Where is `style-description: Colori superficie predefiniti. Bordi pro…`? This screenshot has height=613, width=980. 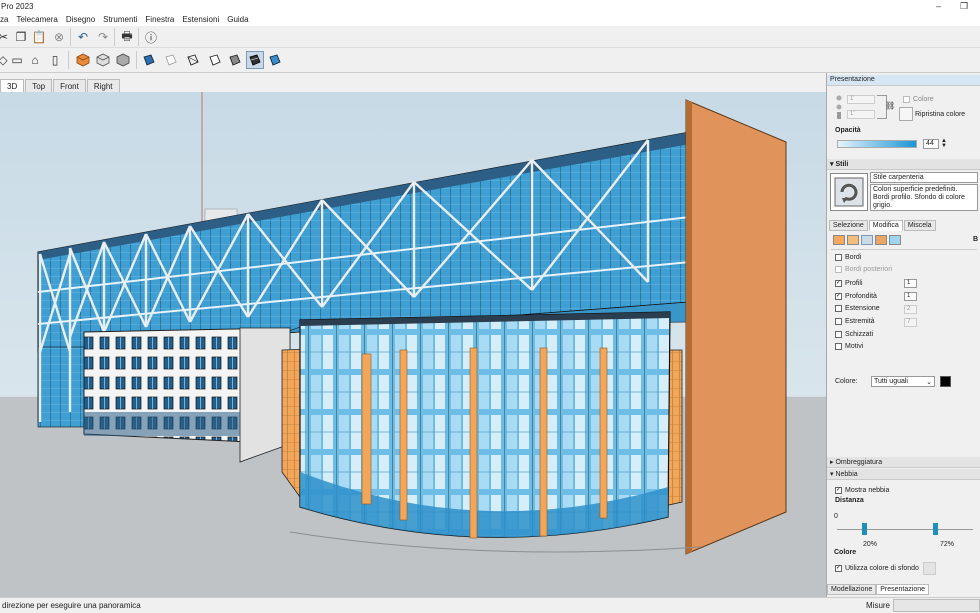 style-description: Colori superficie predefiniti. Bordi pro… is located at coordinates (924, 197).